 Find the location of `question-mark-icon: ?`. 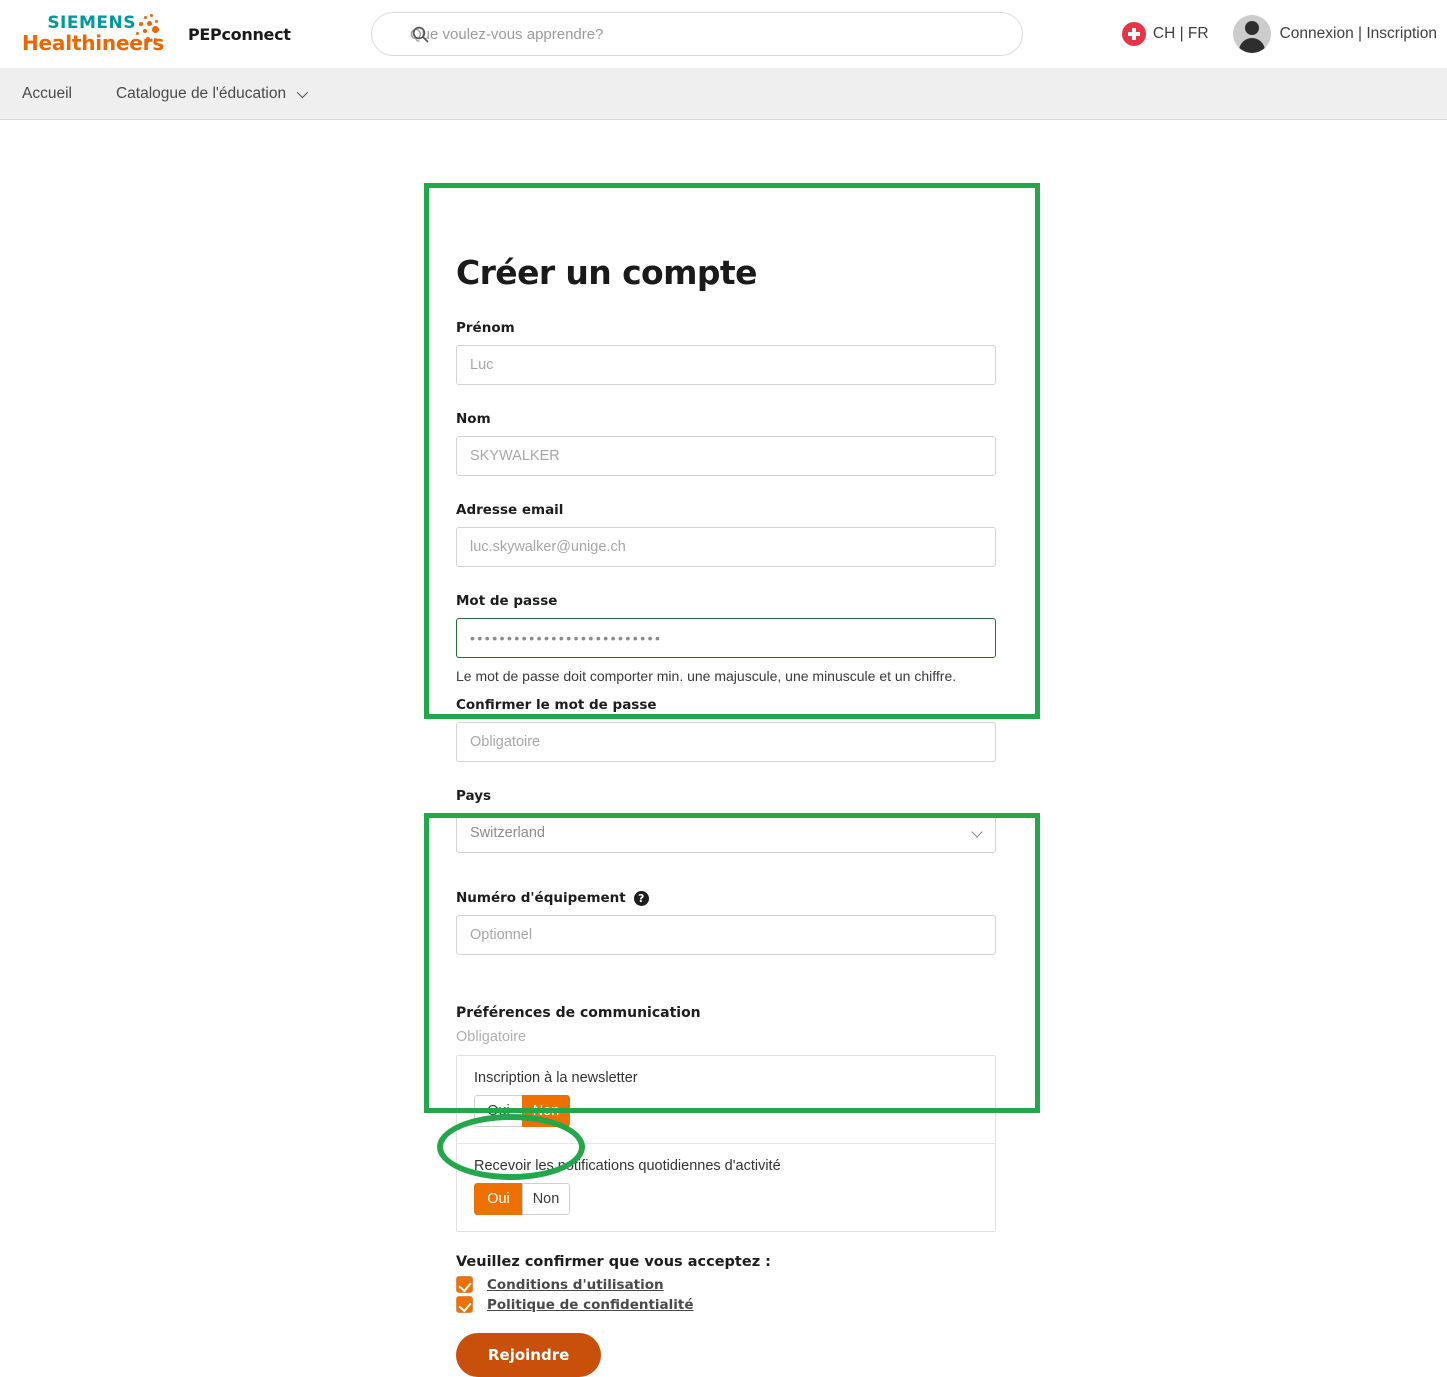

question-mark-icon: ? is located at coordinates (641, 898).